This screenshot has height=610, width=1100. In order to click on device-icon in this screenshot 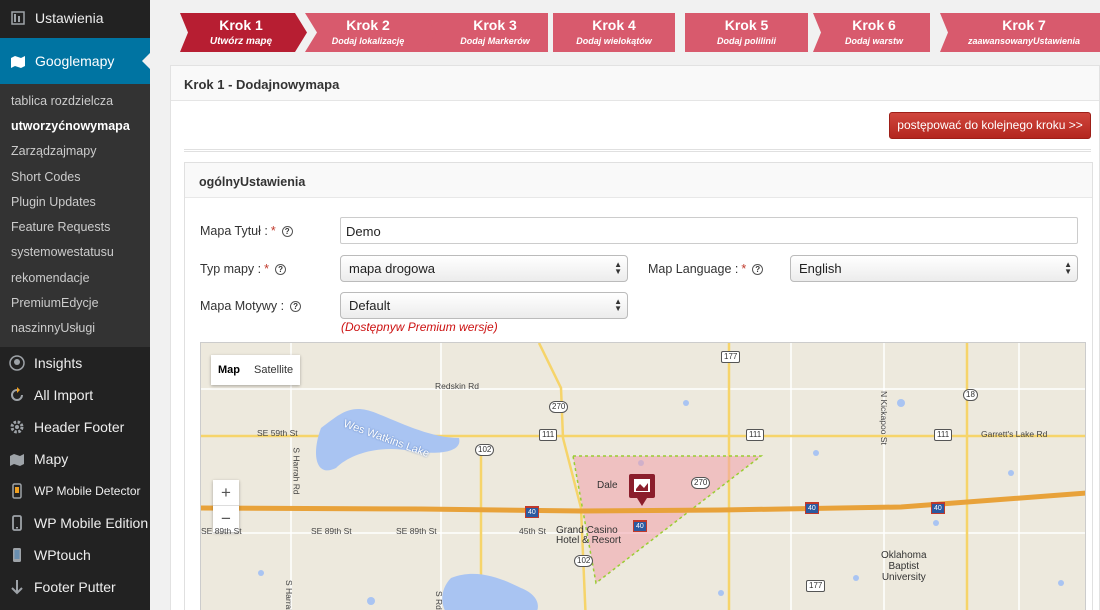, I will do `click(17, 555)`.